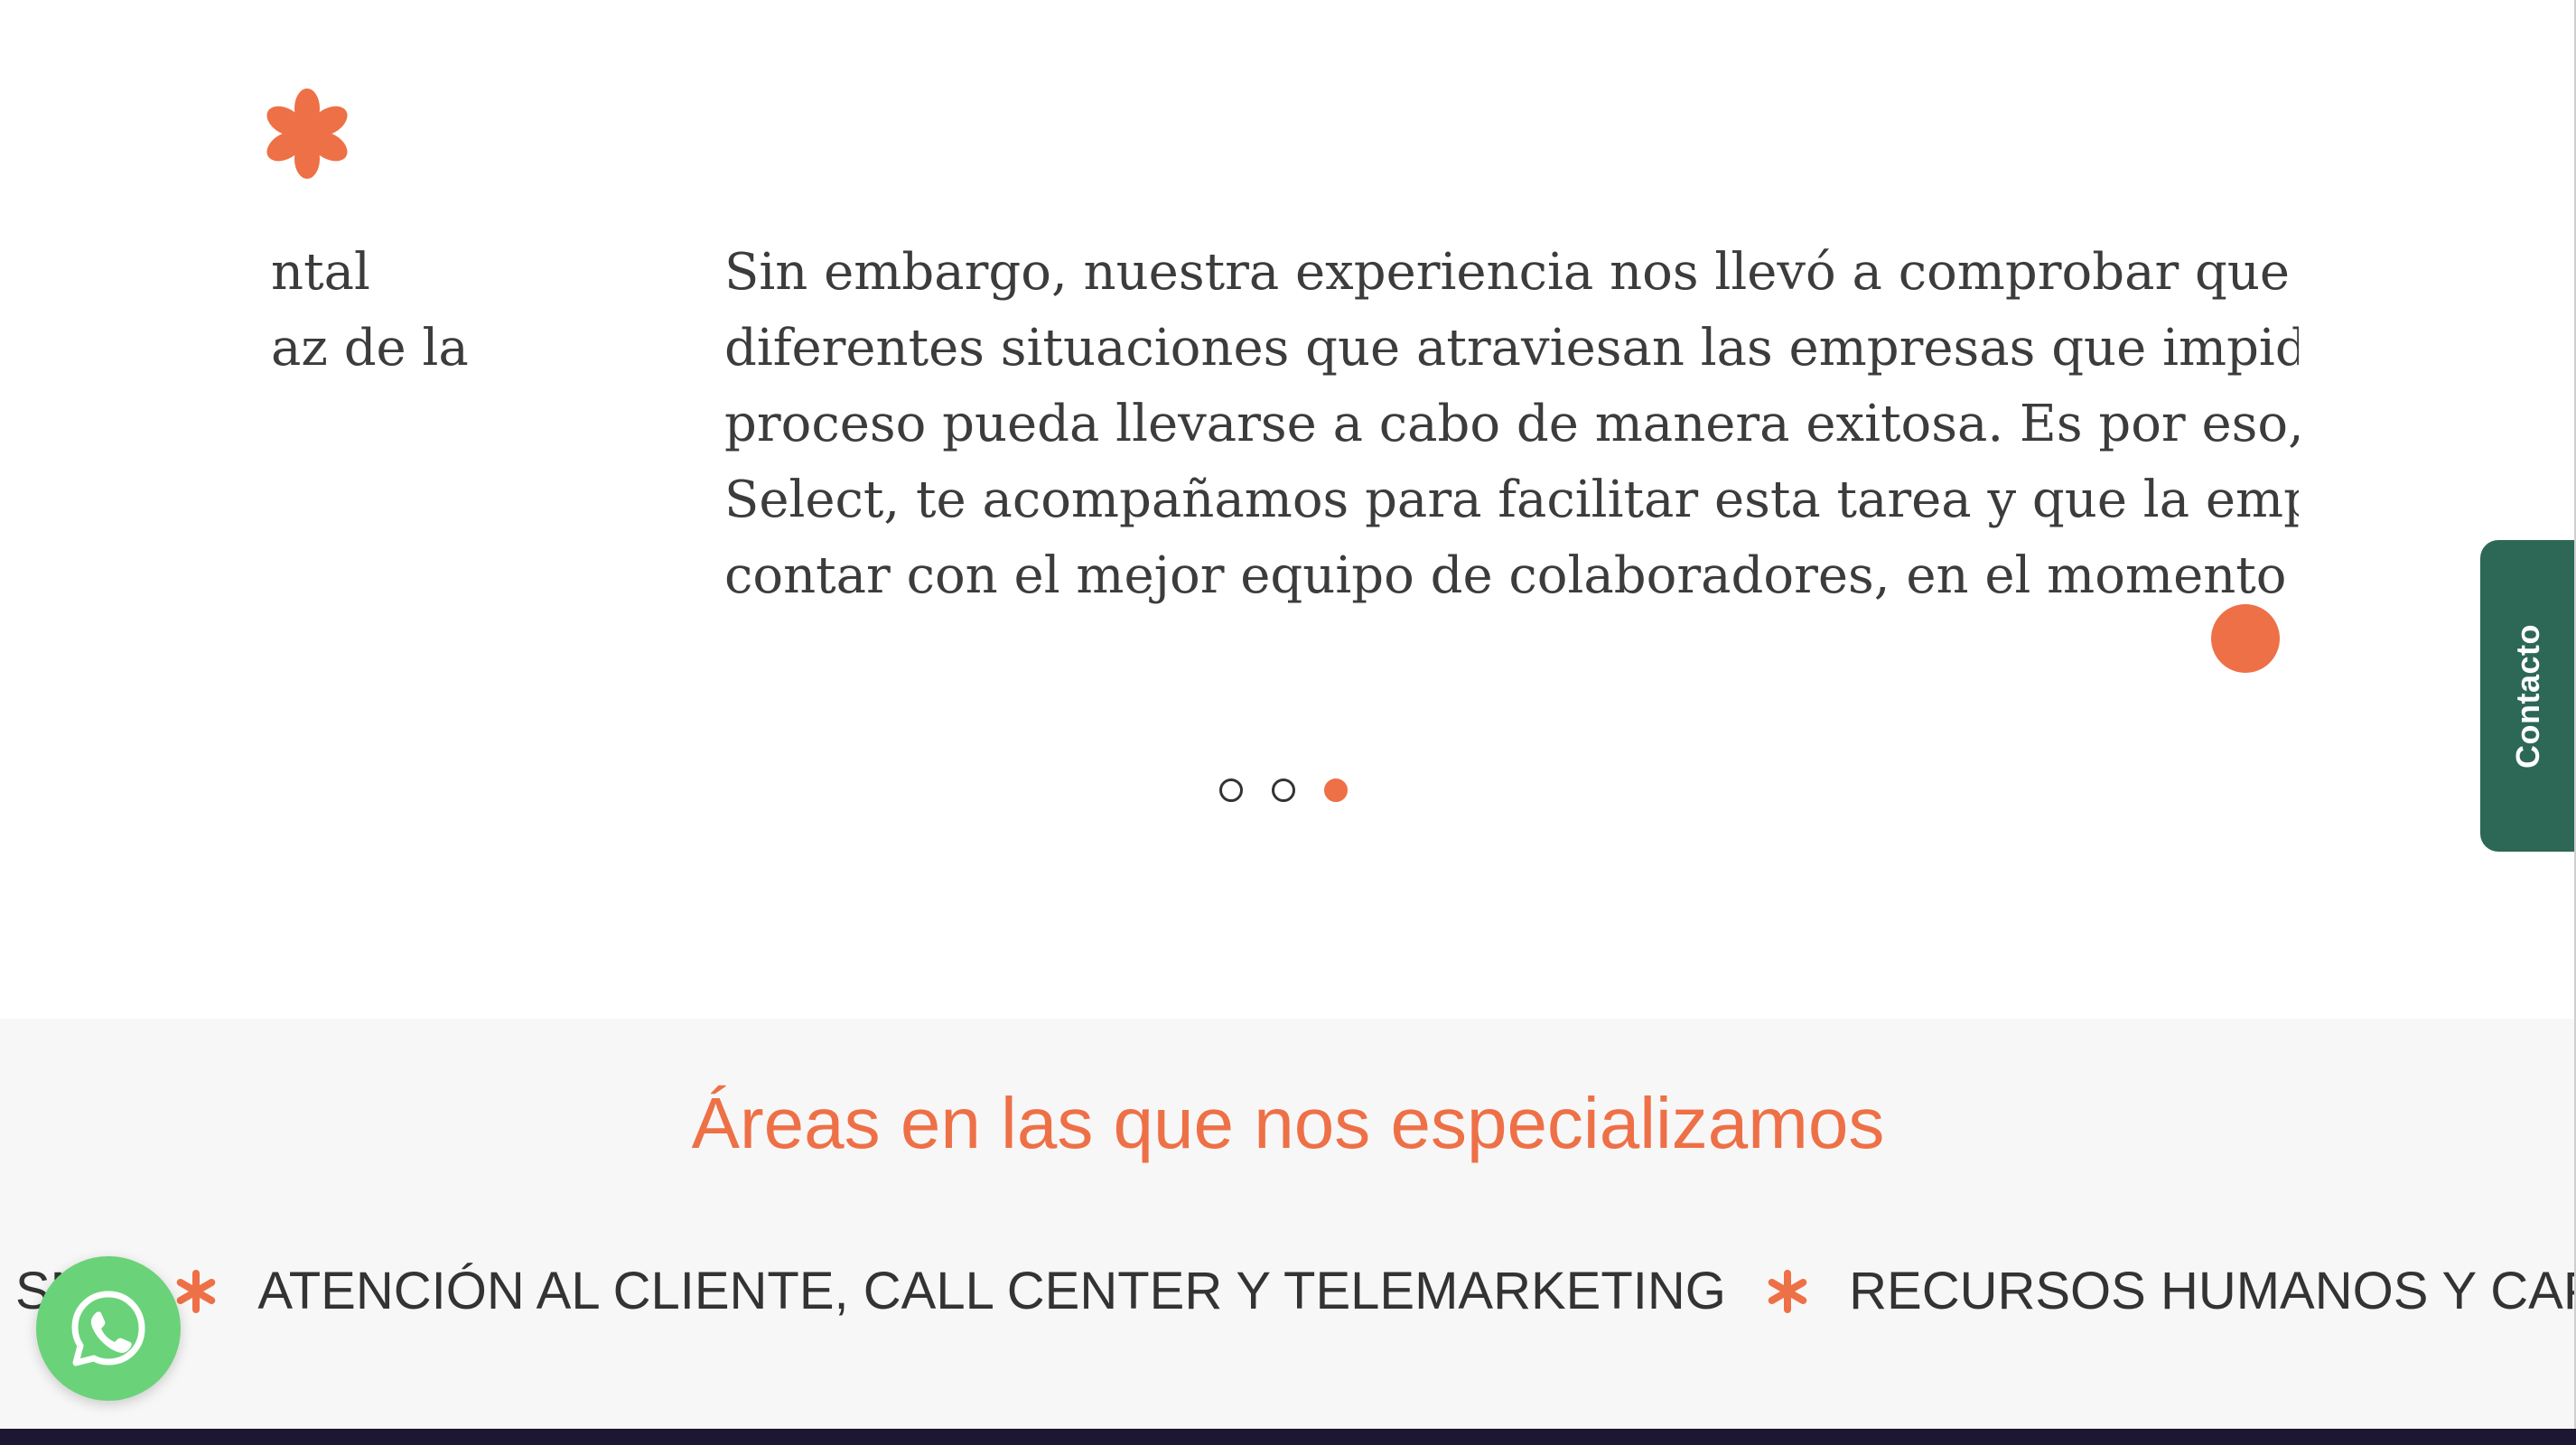 This screenshot has width=2576, height=1445. What do you see at coordinates (1288, 1123) in the screenshot?
I see `areas-title: Áreas en las que nos especializamos` at bounding box center [1288, 1123].